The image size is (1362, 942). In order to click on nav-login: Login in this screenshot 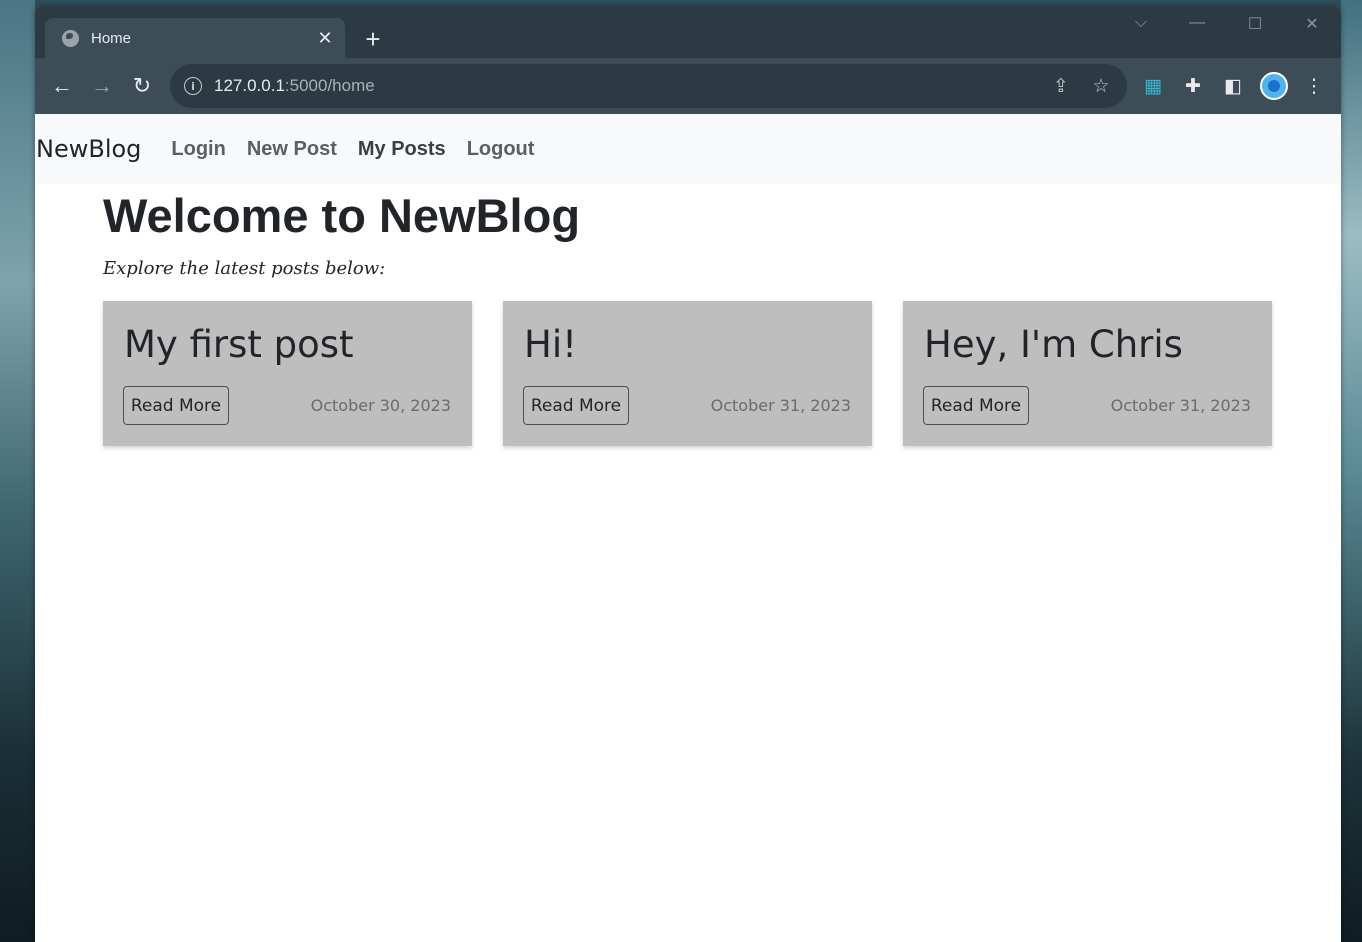, I will do `click(198, 149)`.